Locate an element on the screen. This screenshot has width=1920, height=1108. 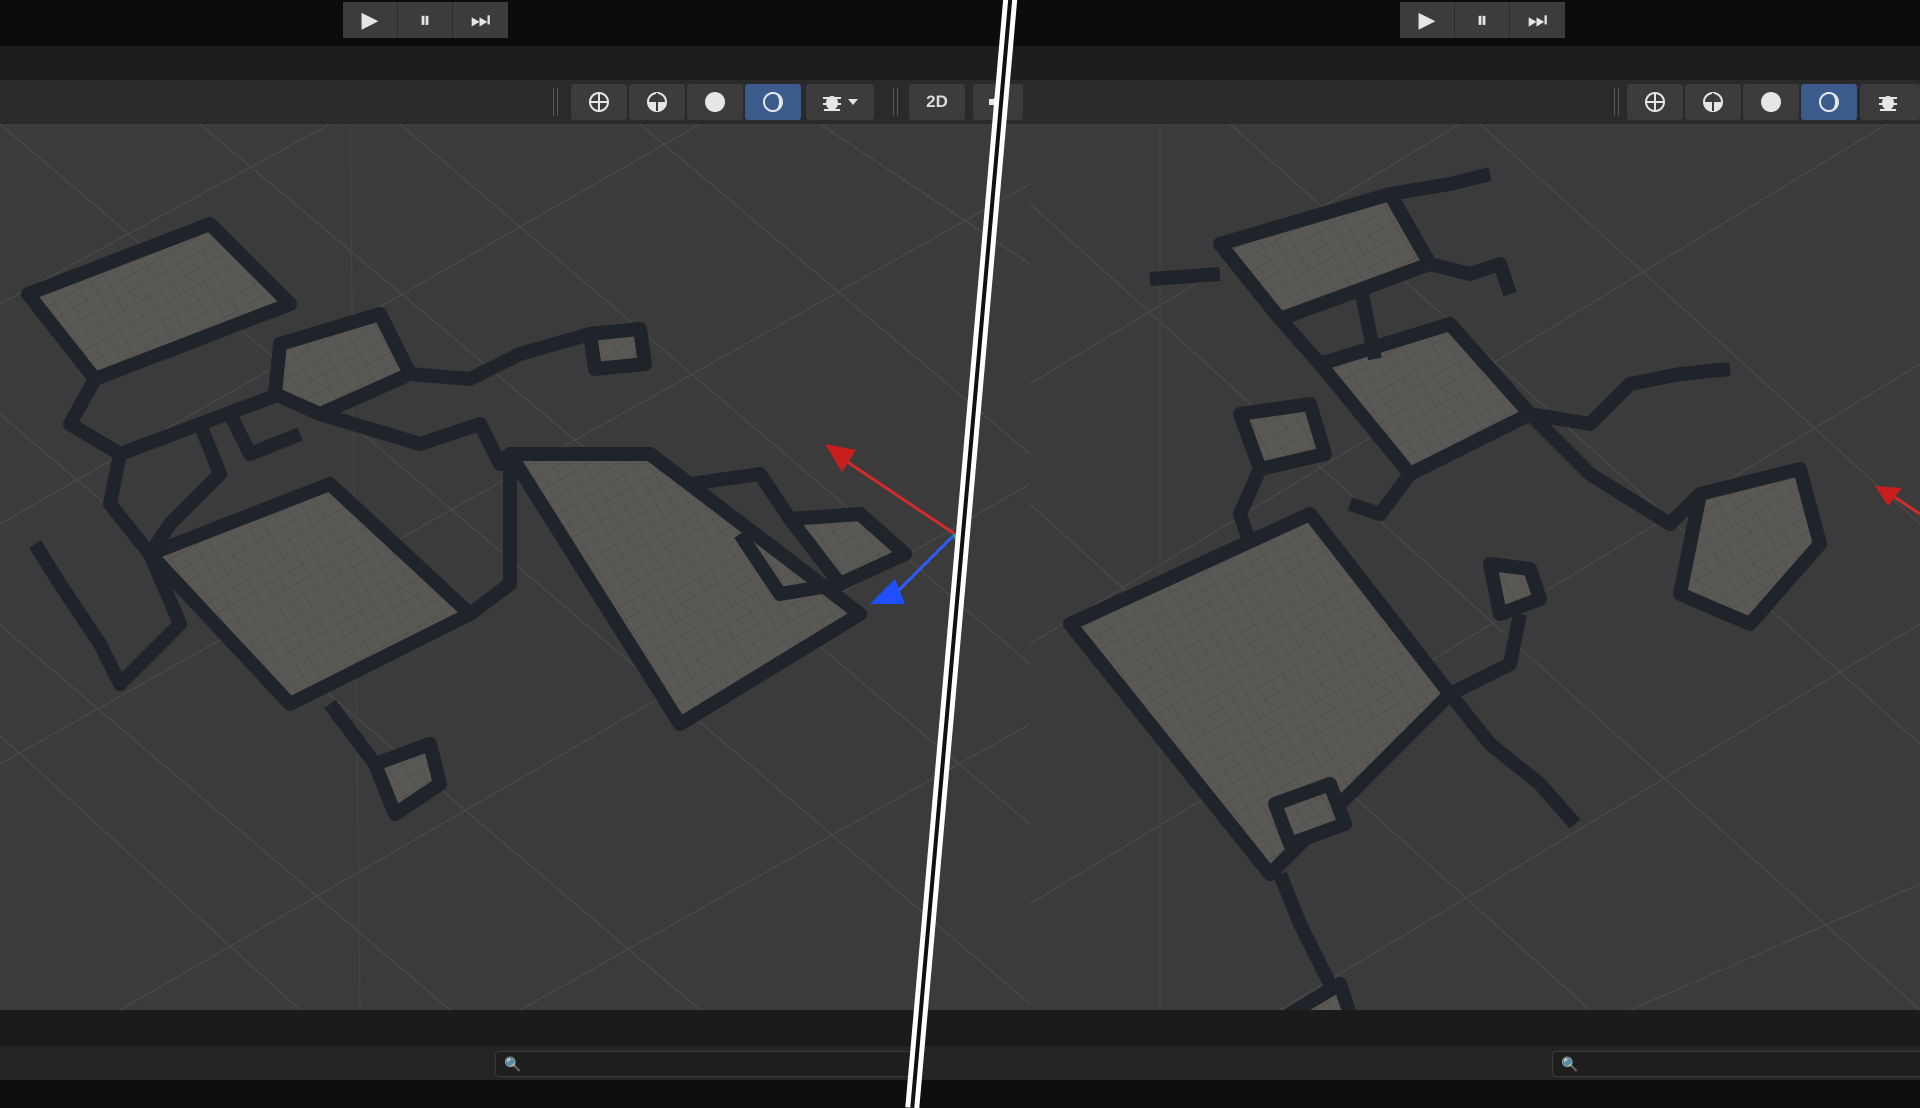
scene-toolbar: 2D is located at coordinates (515, 102).